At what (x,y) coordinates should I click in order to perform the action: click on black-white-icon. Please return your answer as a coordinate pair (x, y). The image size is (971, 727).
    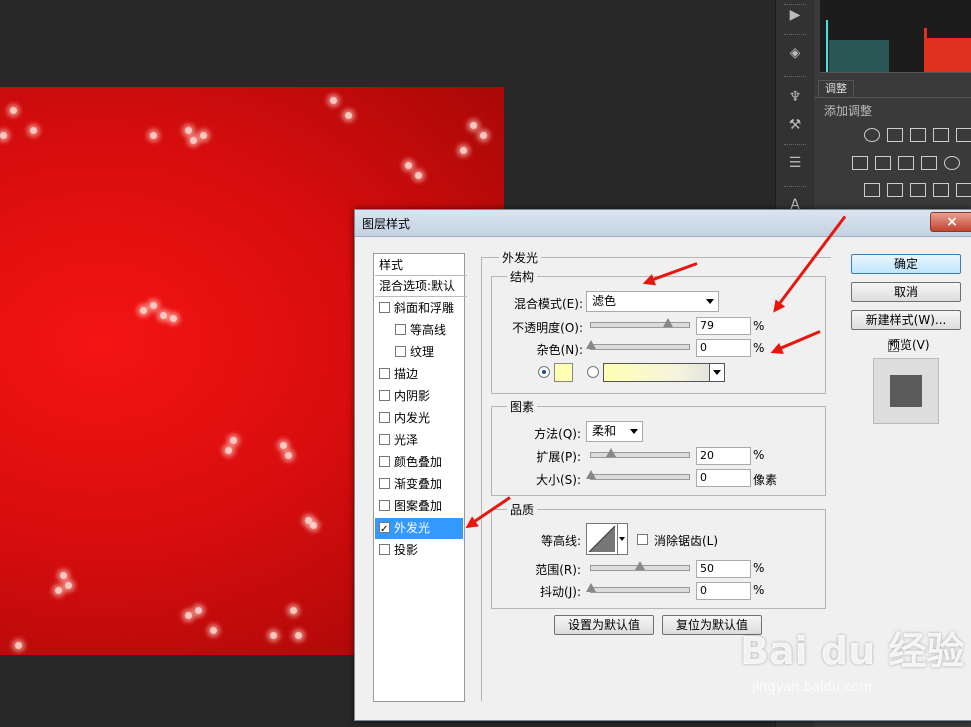
    Looking at the image, I should click on (906, 163).